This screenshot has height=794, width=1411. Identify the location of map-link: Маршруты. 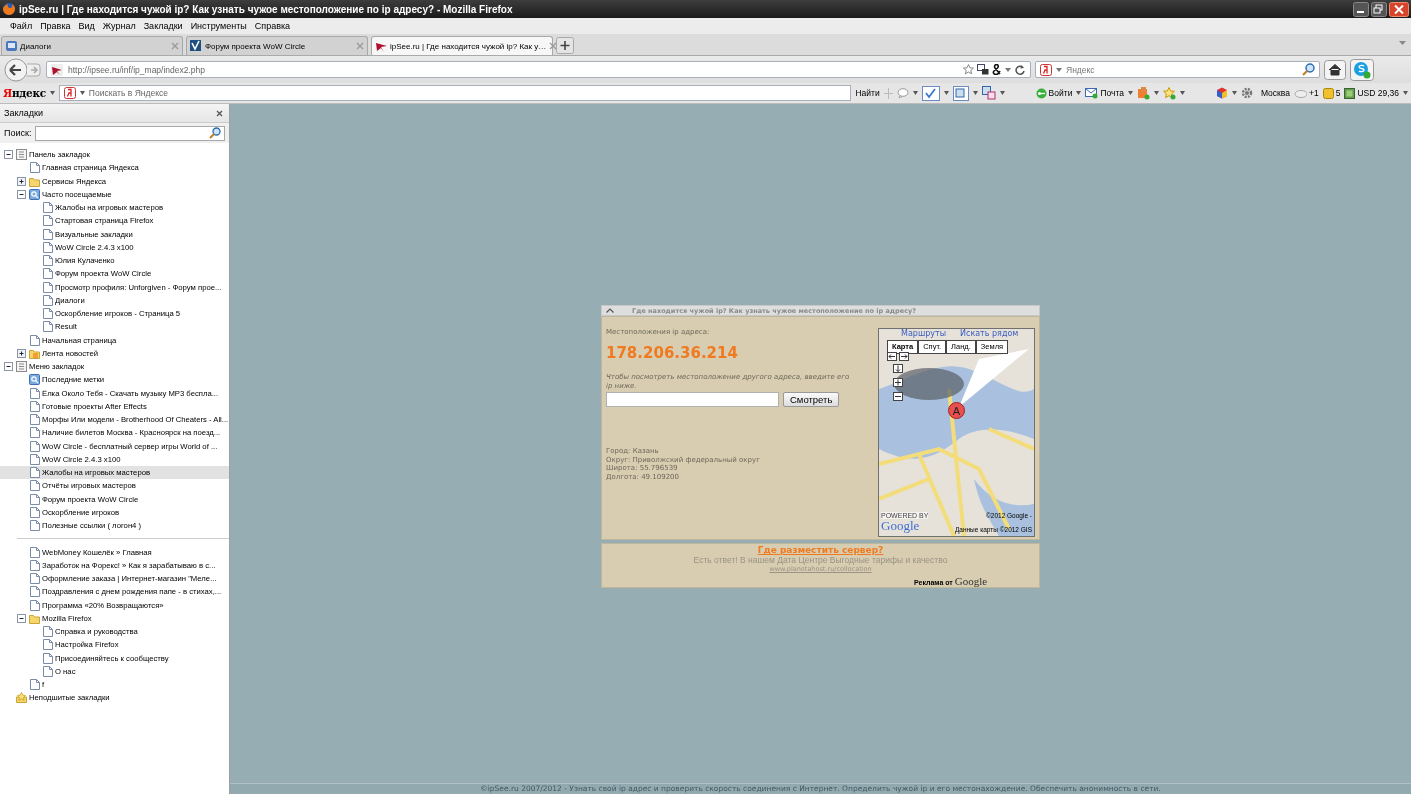
(923, 333).